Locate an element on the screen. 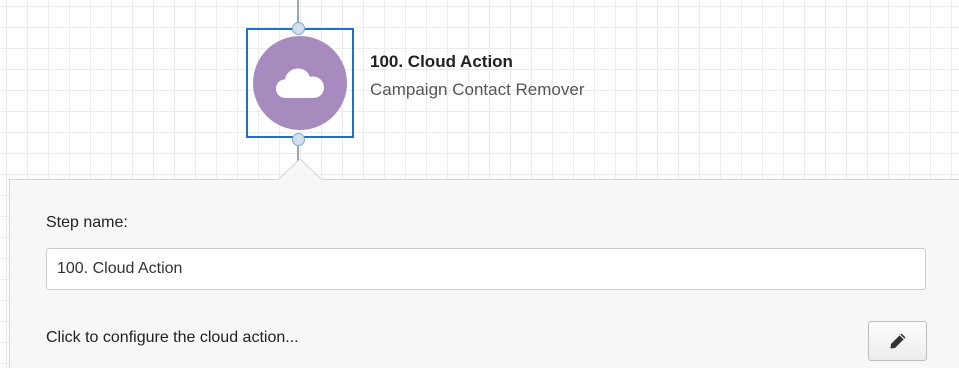  input-port is located at coordinates (298, 28).